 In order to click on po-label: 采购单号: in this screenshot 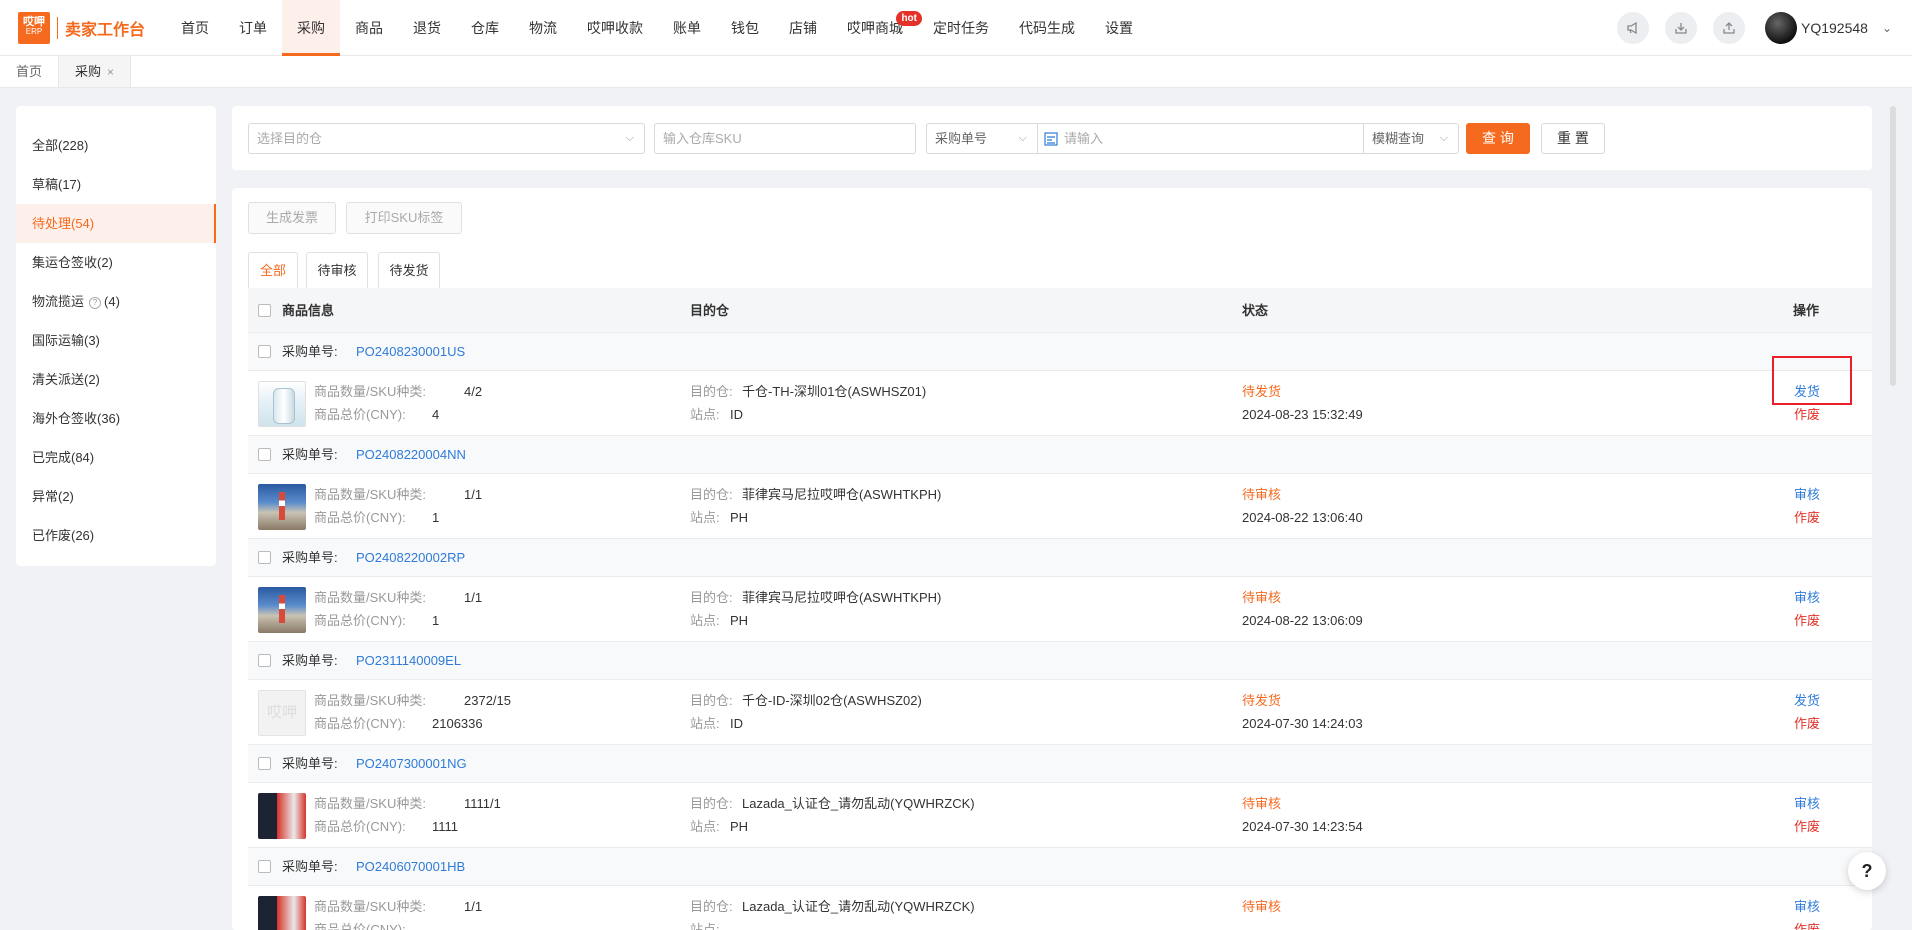, I will do `click(310, 454)`.